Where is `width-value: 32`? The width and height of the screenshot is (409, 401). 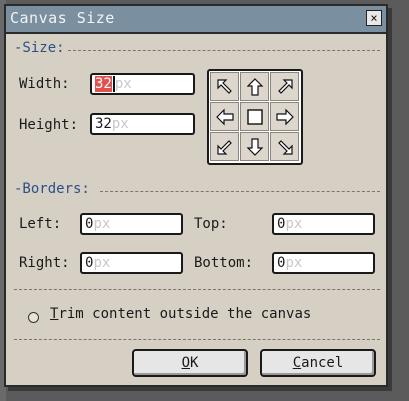 width-value: 32 is located at coordinates (103, 84).